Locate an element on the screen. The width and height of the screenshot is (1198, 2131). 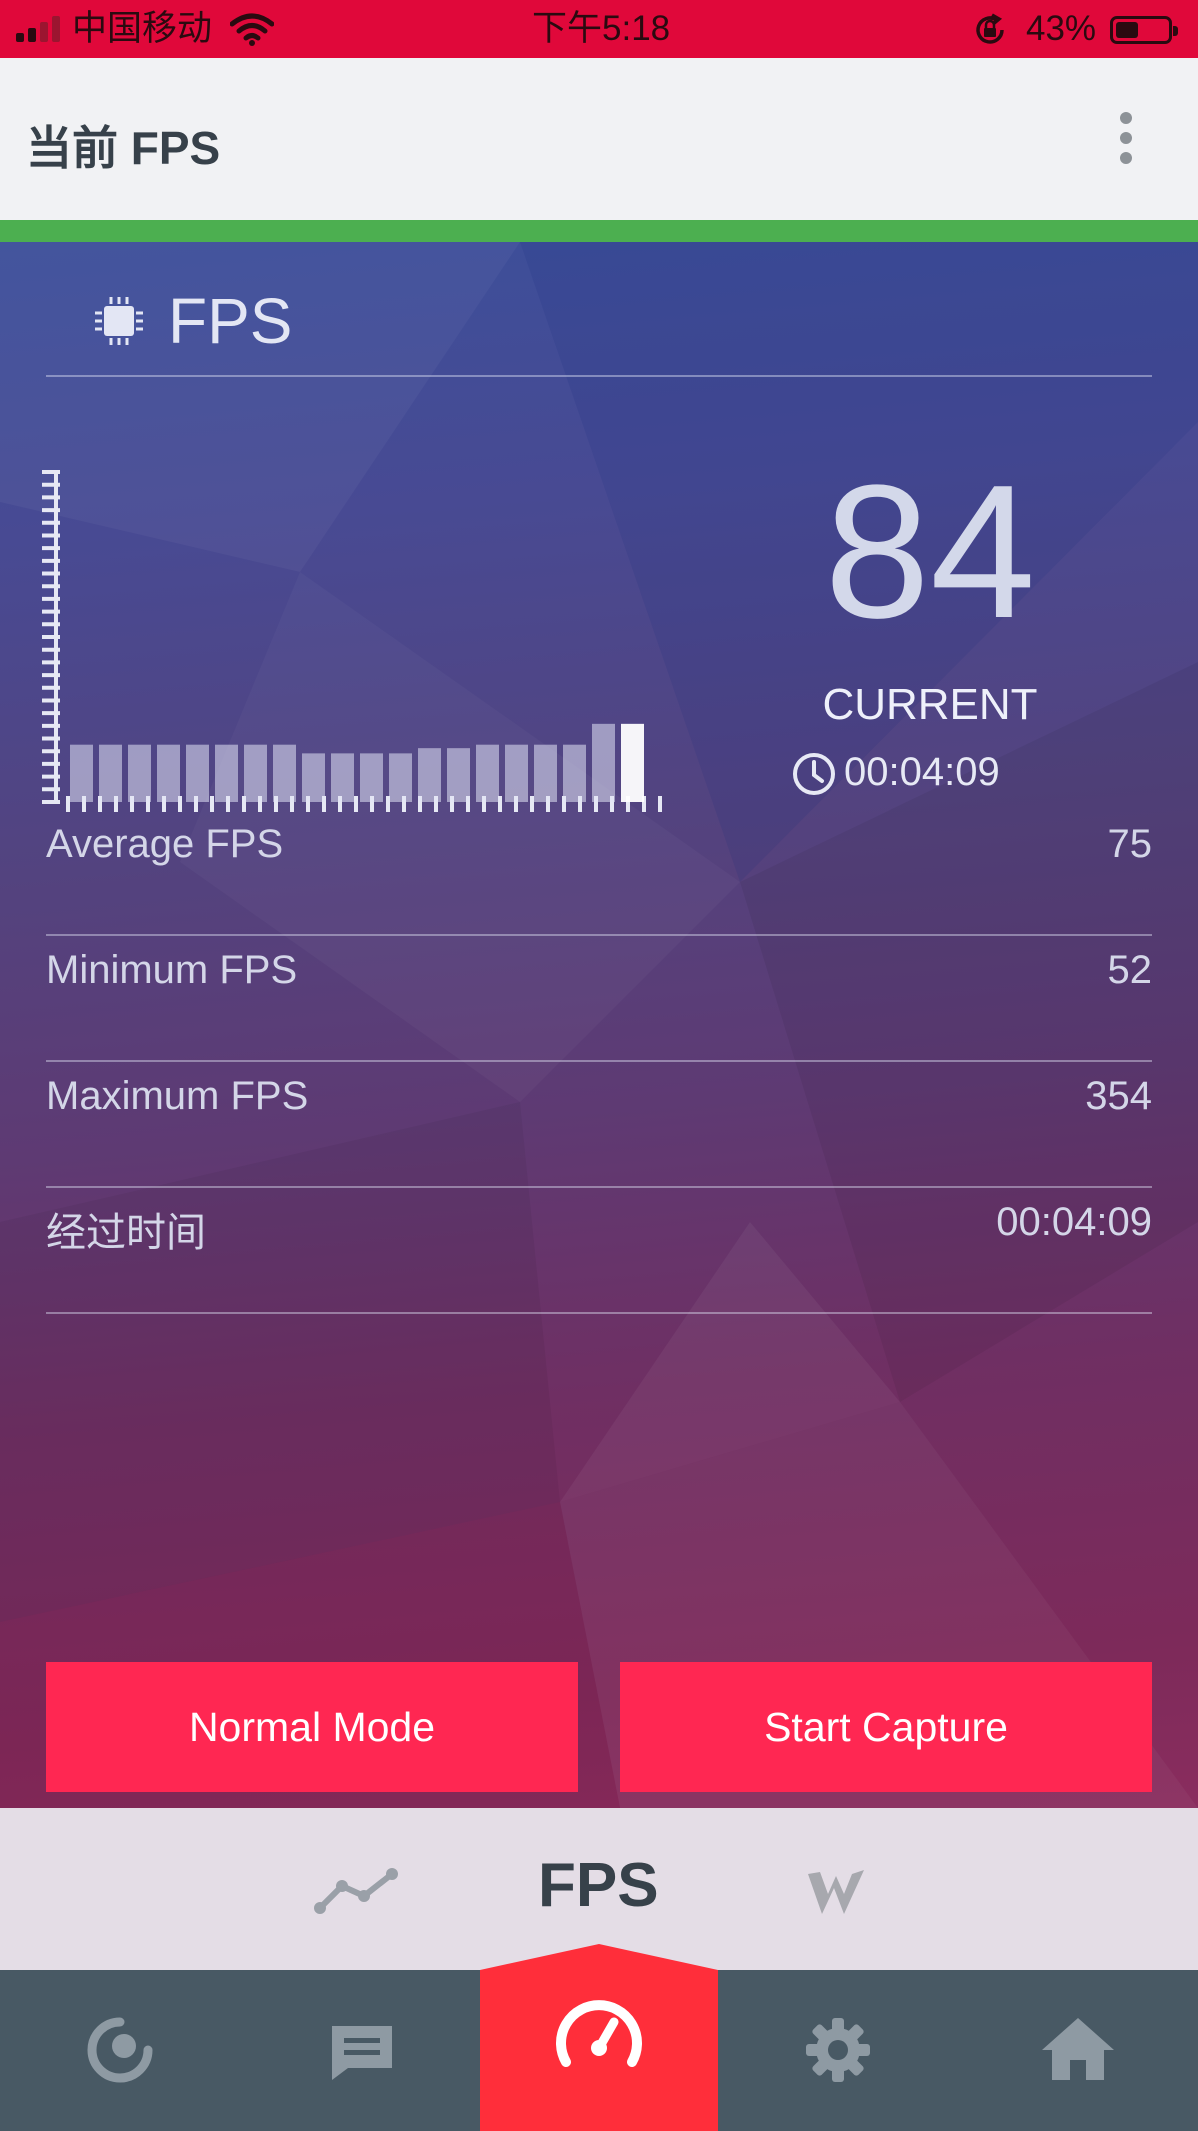
stat-label: Minimum FPS is located at coordinates (172, 970).